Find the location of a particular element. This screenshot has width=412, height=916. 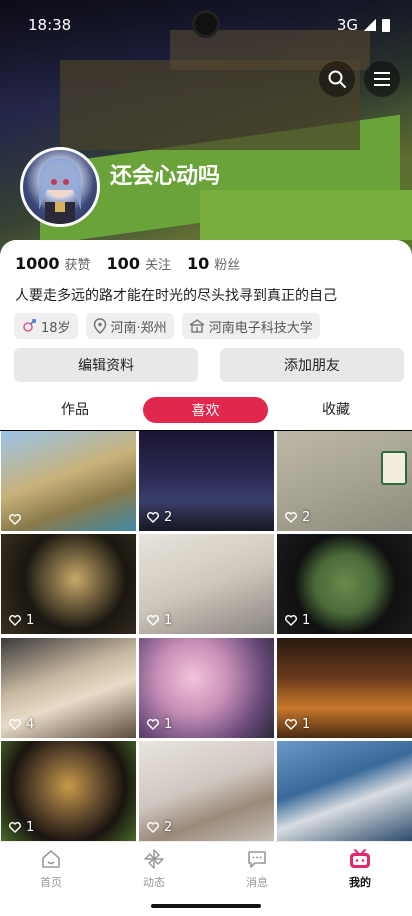

avatar is located at coordinates (60, 187).